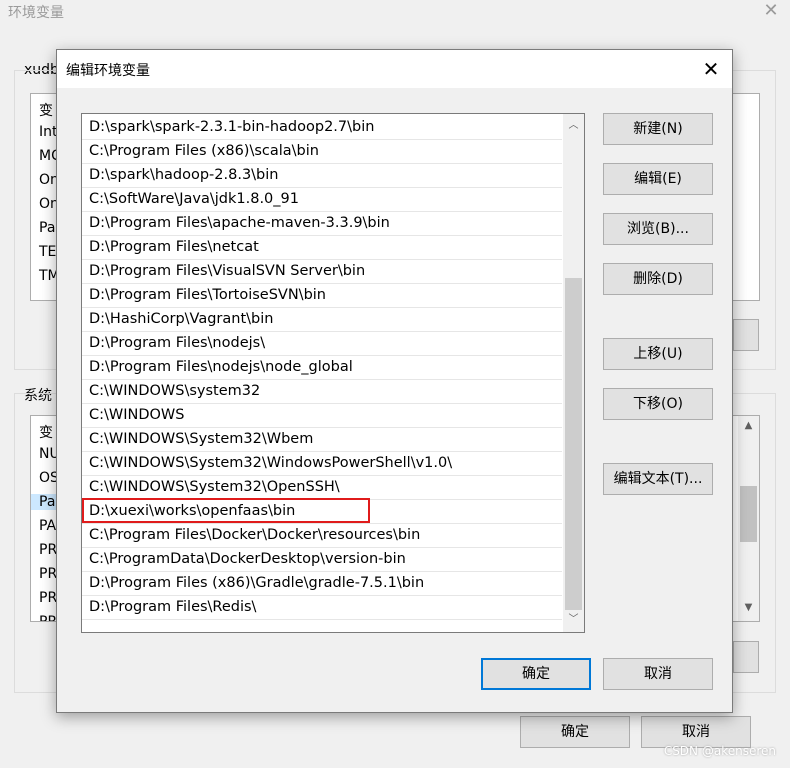  What do you see at coordinates (322, 320) in the screenshot?
I see `path-item: D:\HashiCorp\Vagrant\bin` at bounding box center [322, 320].